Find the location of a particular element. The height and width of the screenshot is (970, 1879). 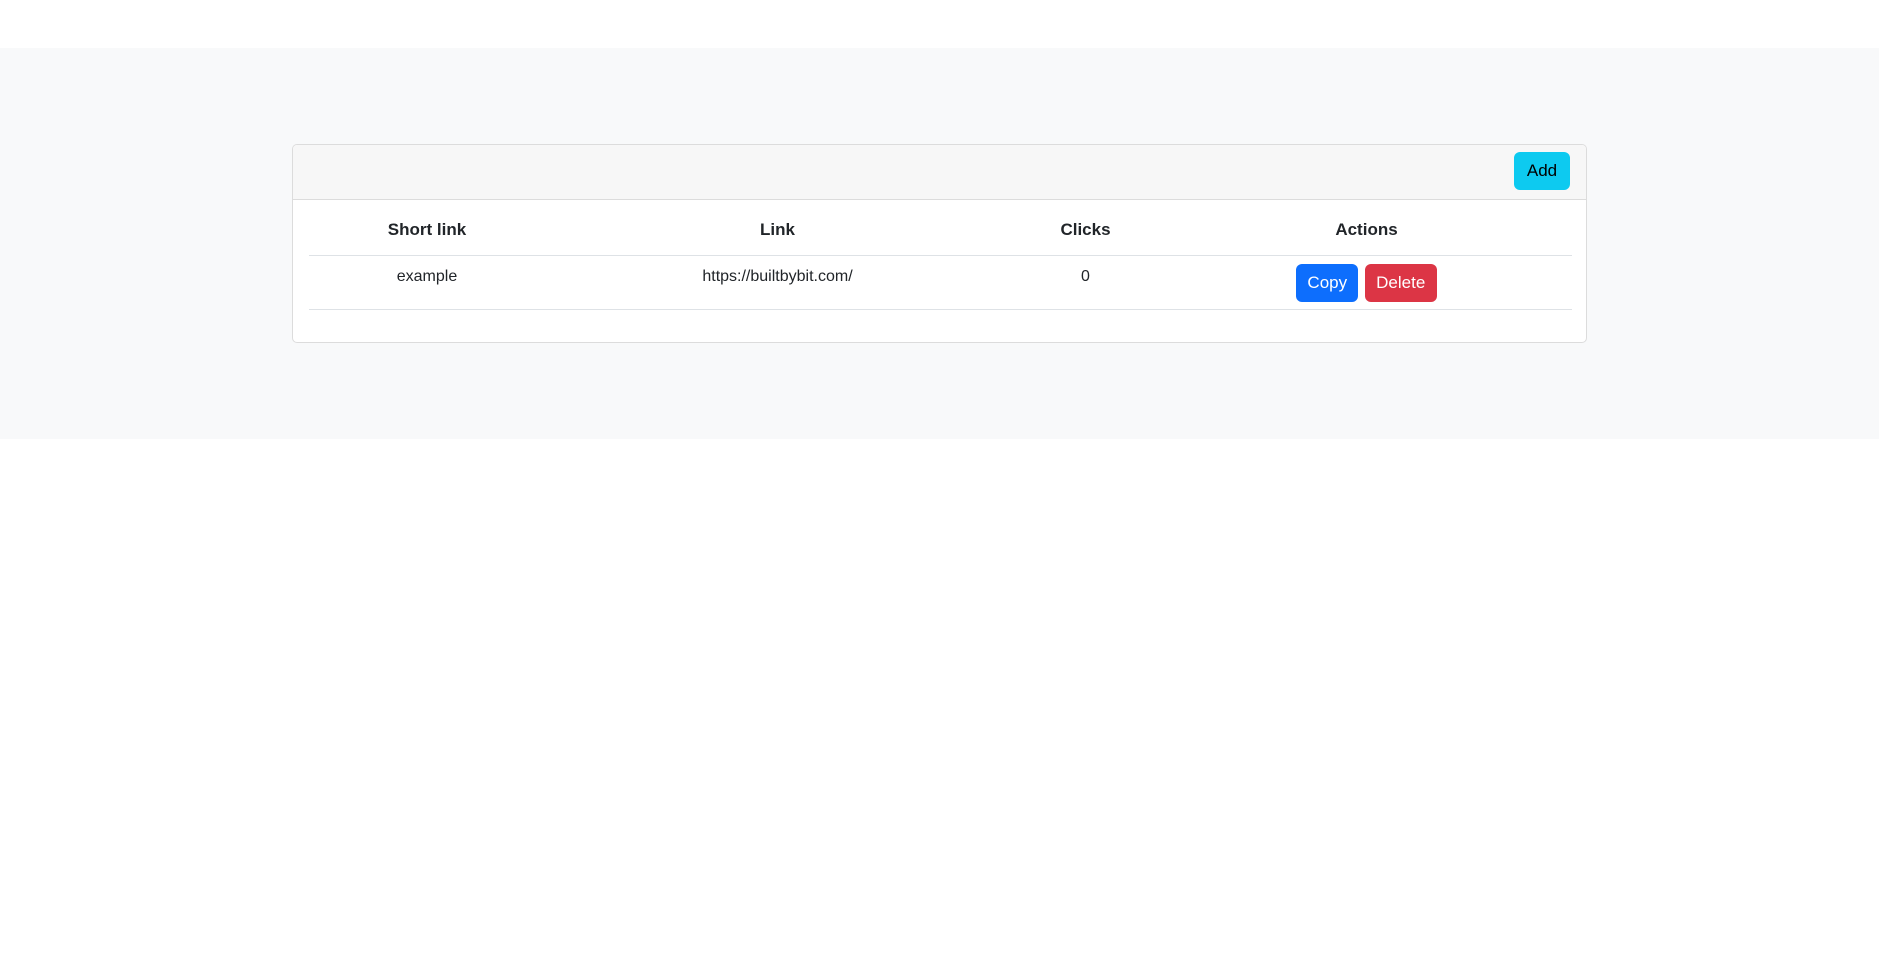

card-header: Add is located at coordinates (939, 172).